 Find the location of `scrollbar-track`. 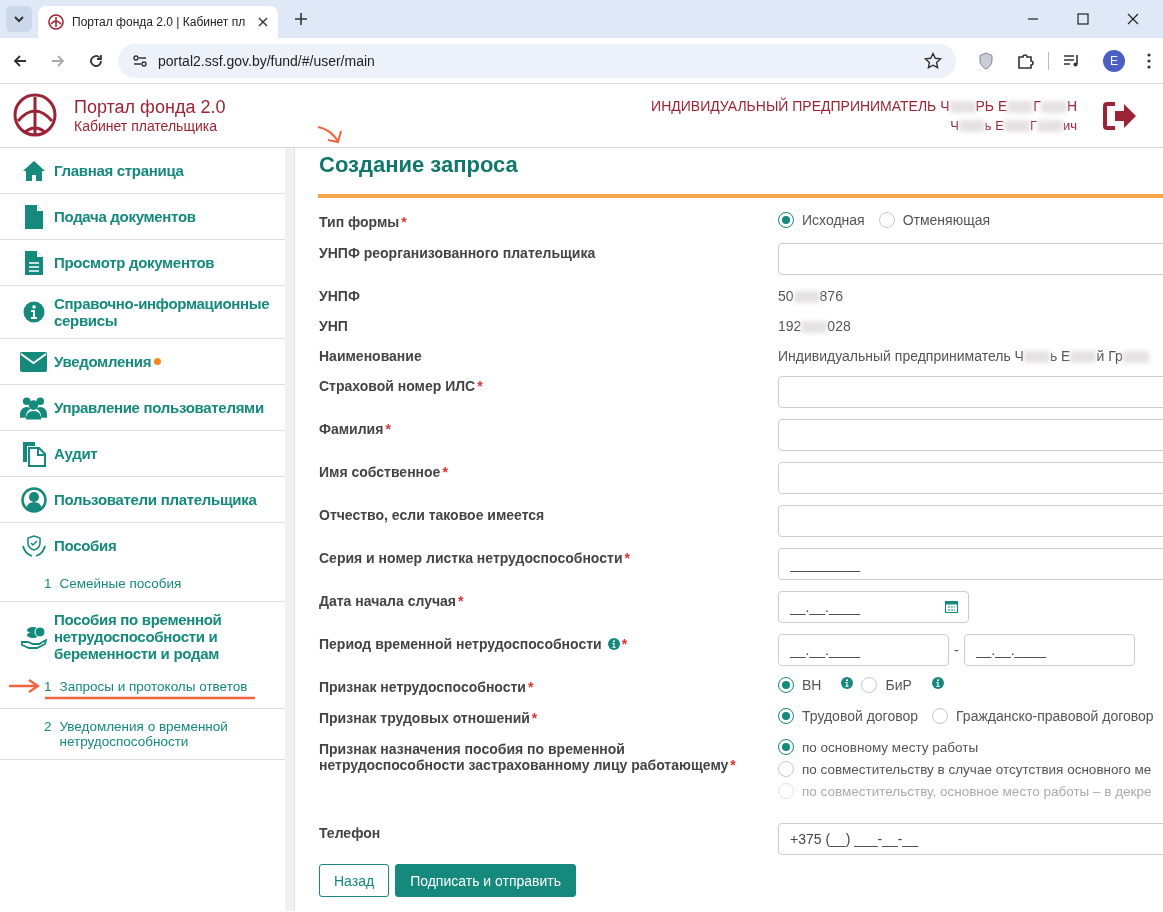

scrollbar-track is located at coordinates (290, 529).